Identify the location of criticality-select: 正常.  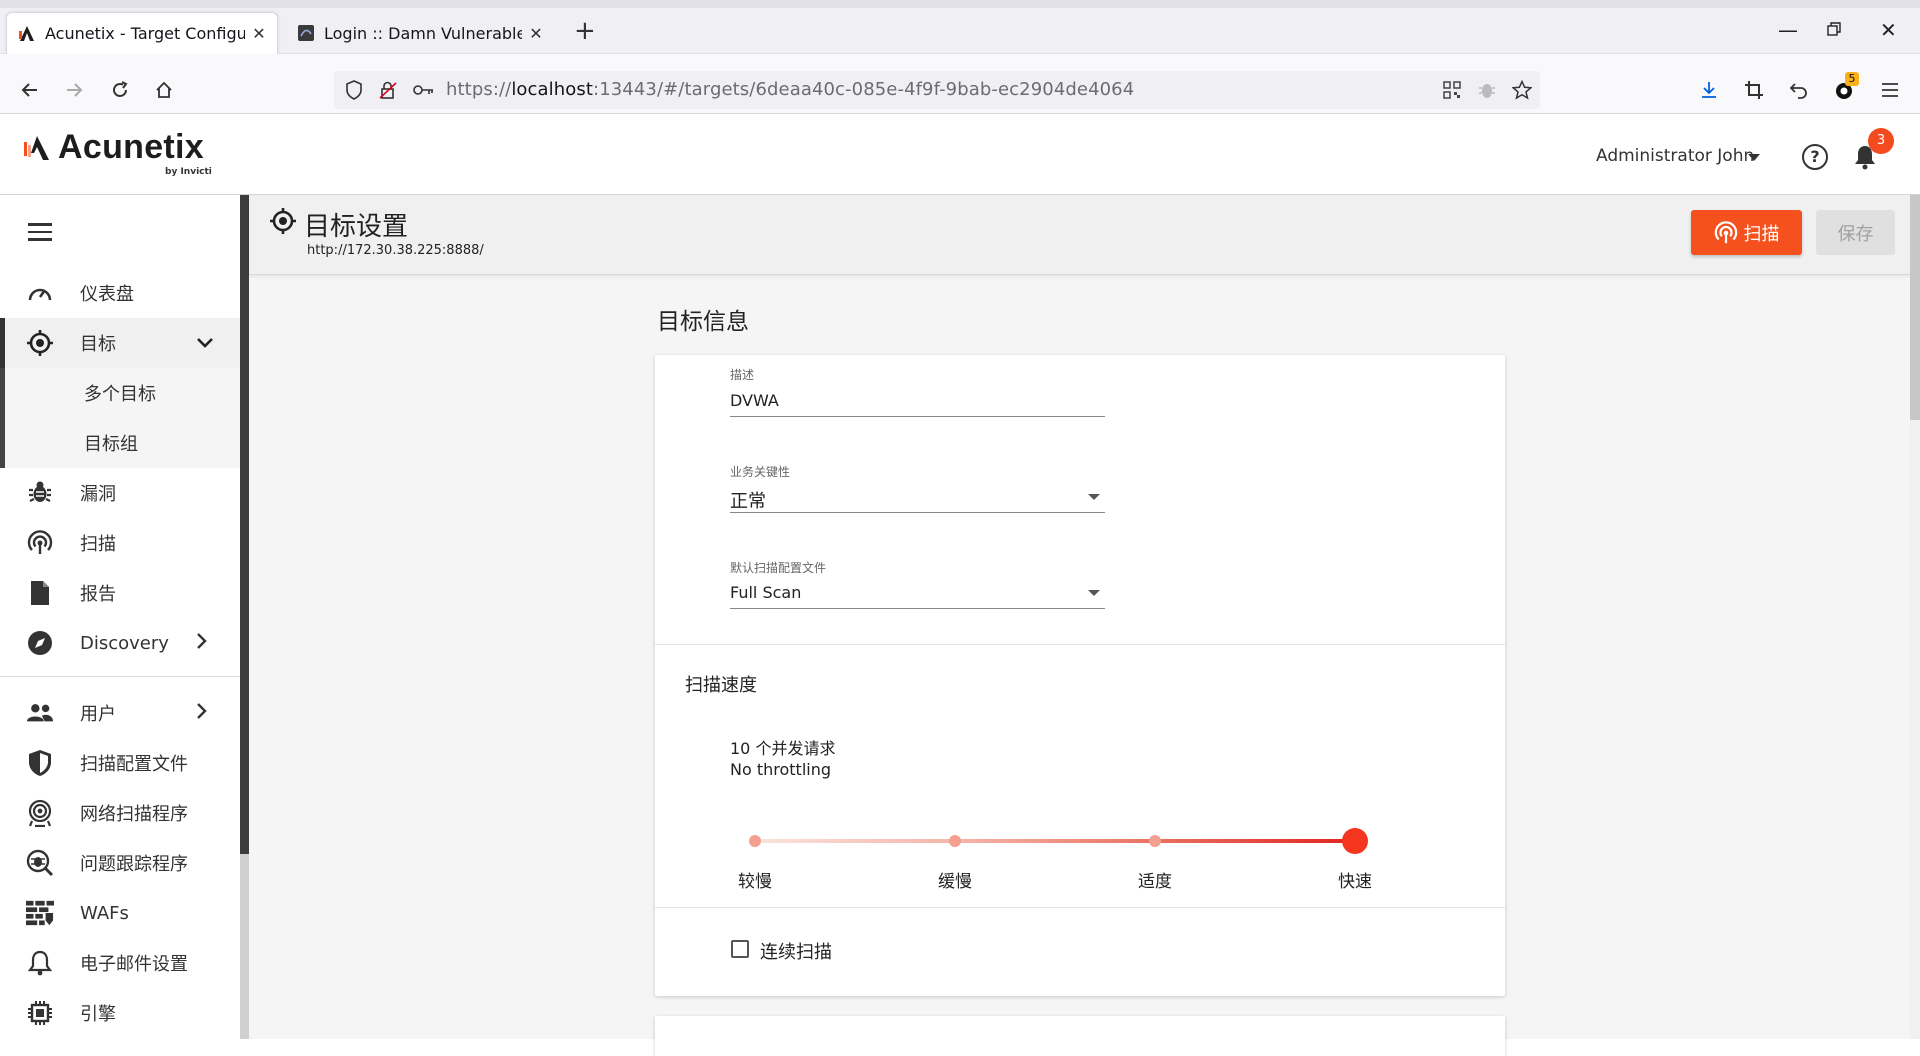
(748, 500).